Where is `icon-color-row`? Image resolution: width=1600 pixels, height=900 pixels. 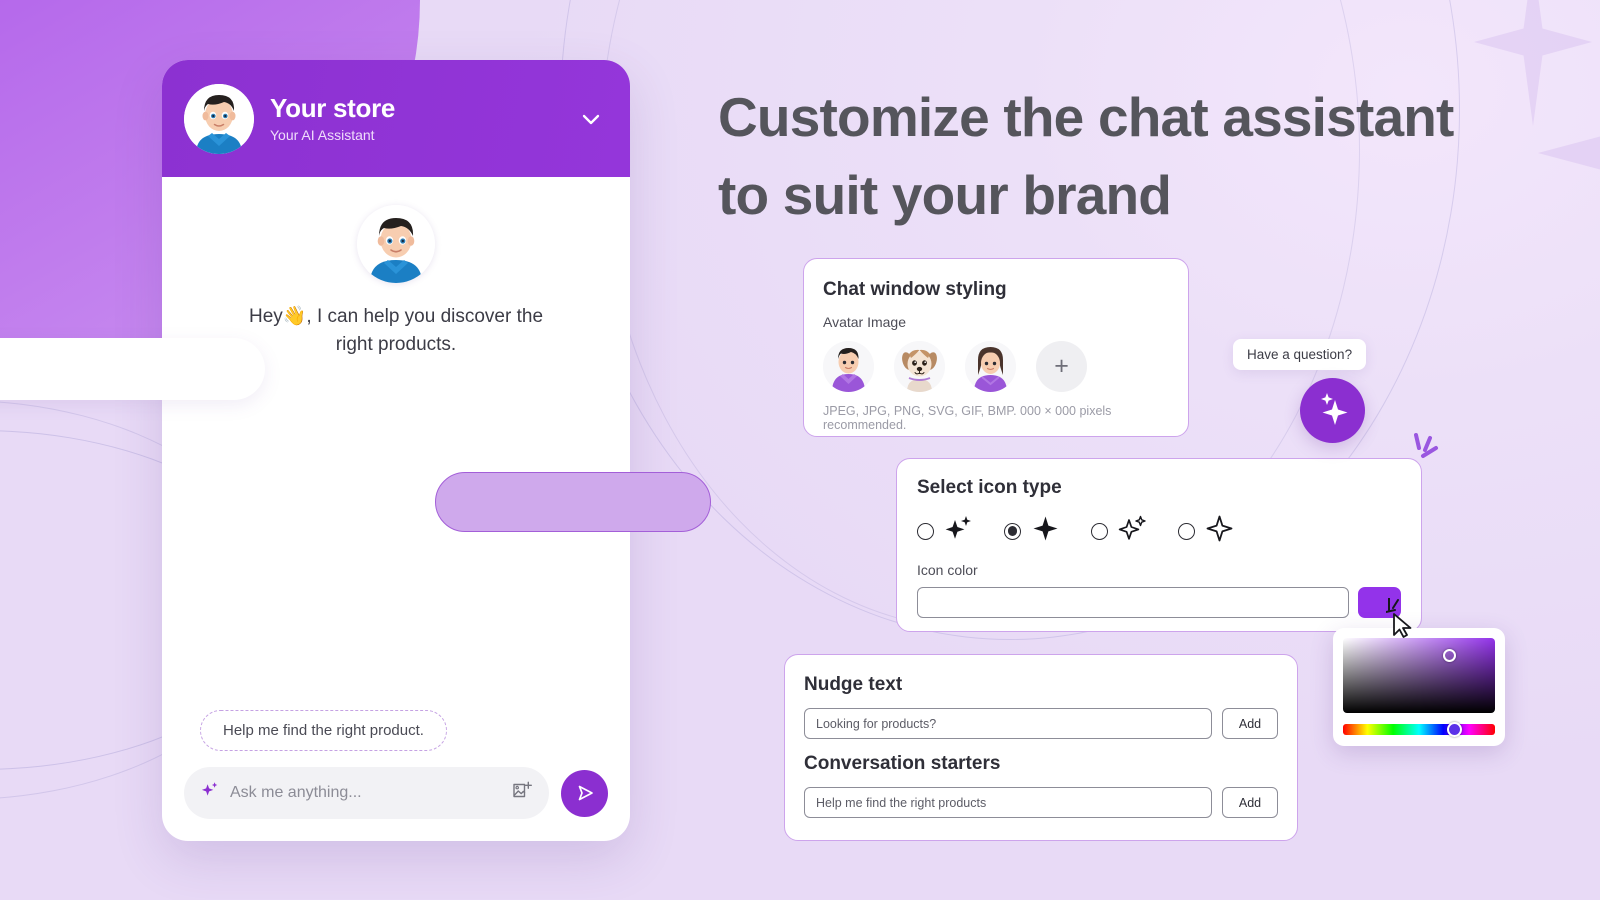
icon-color-row is located at coordinates (1159, 602).